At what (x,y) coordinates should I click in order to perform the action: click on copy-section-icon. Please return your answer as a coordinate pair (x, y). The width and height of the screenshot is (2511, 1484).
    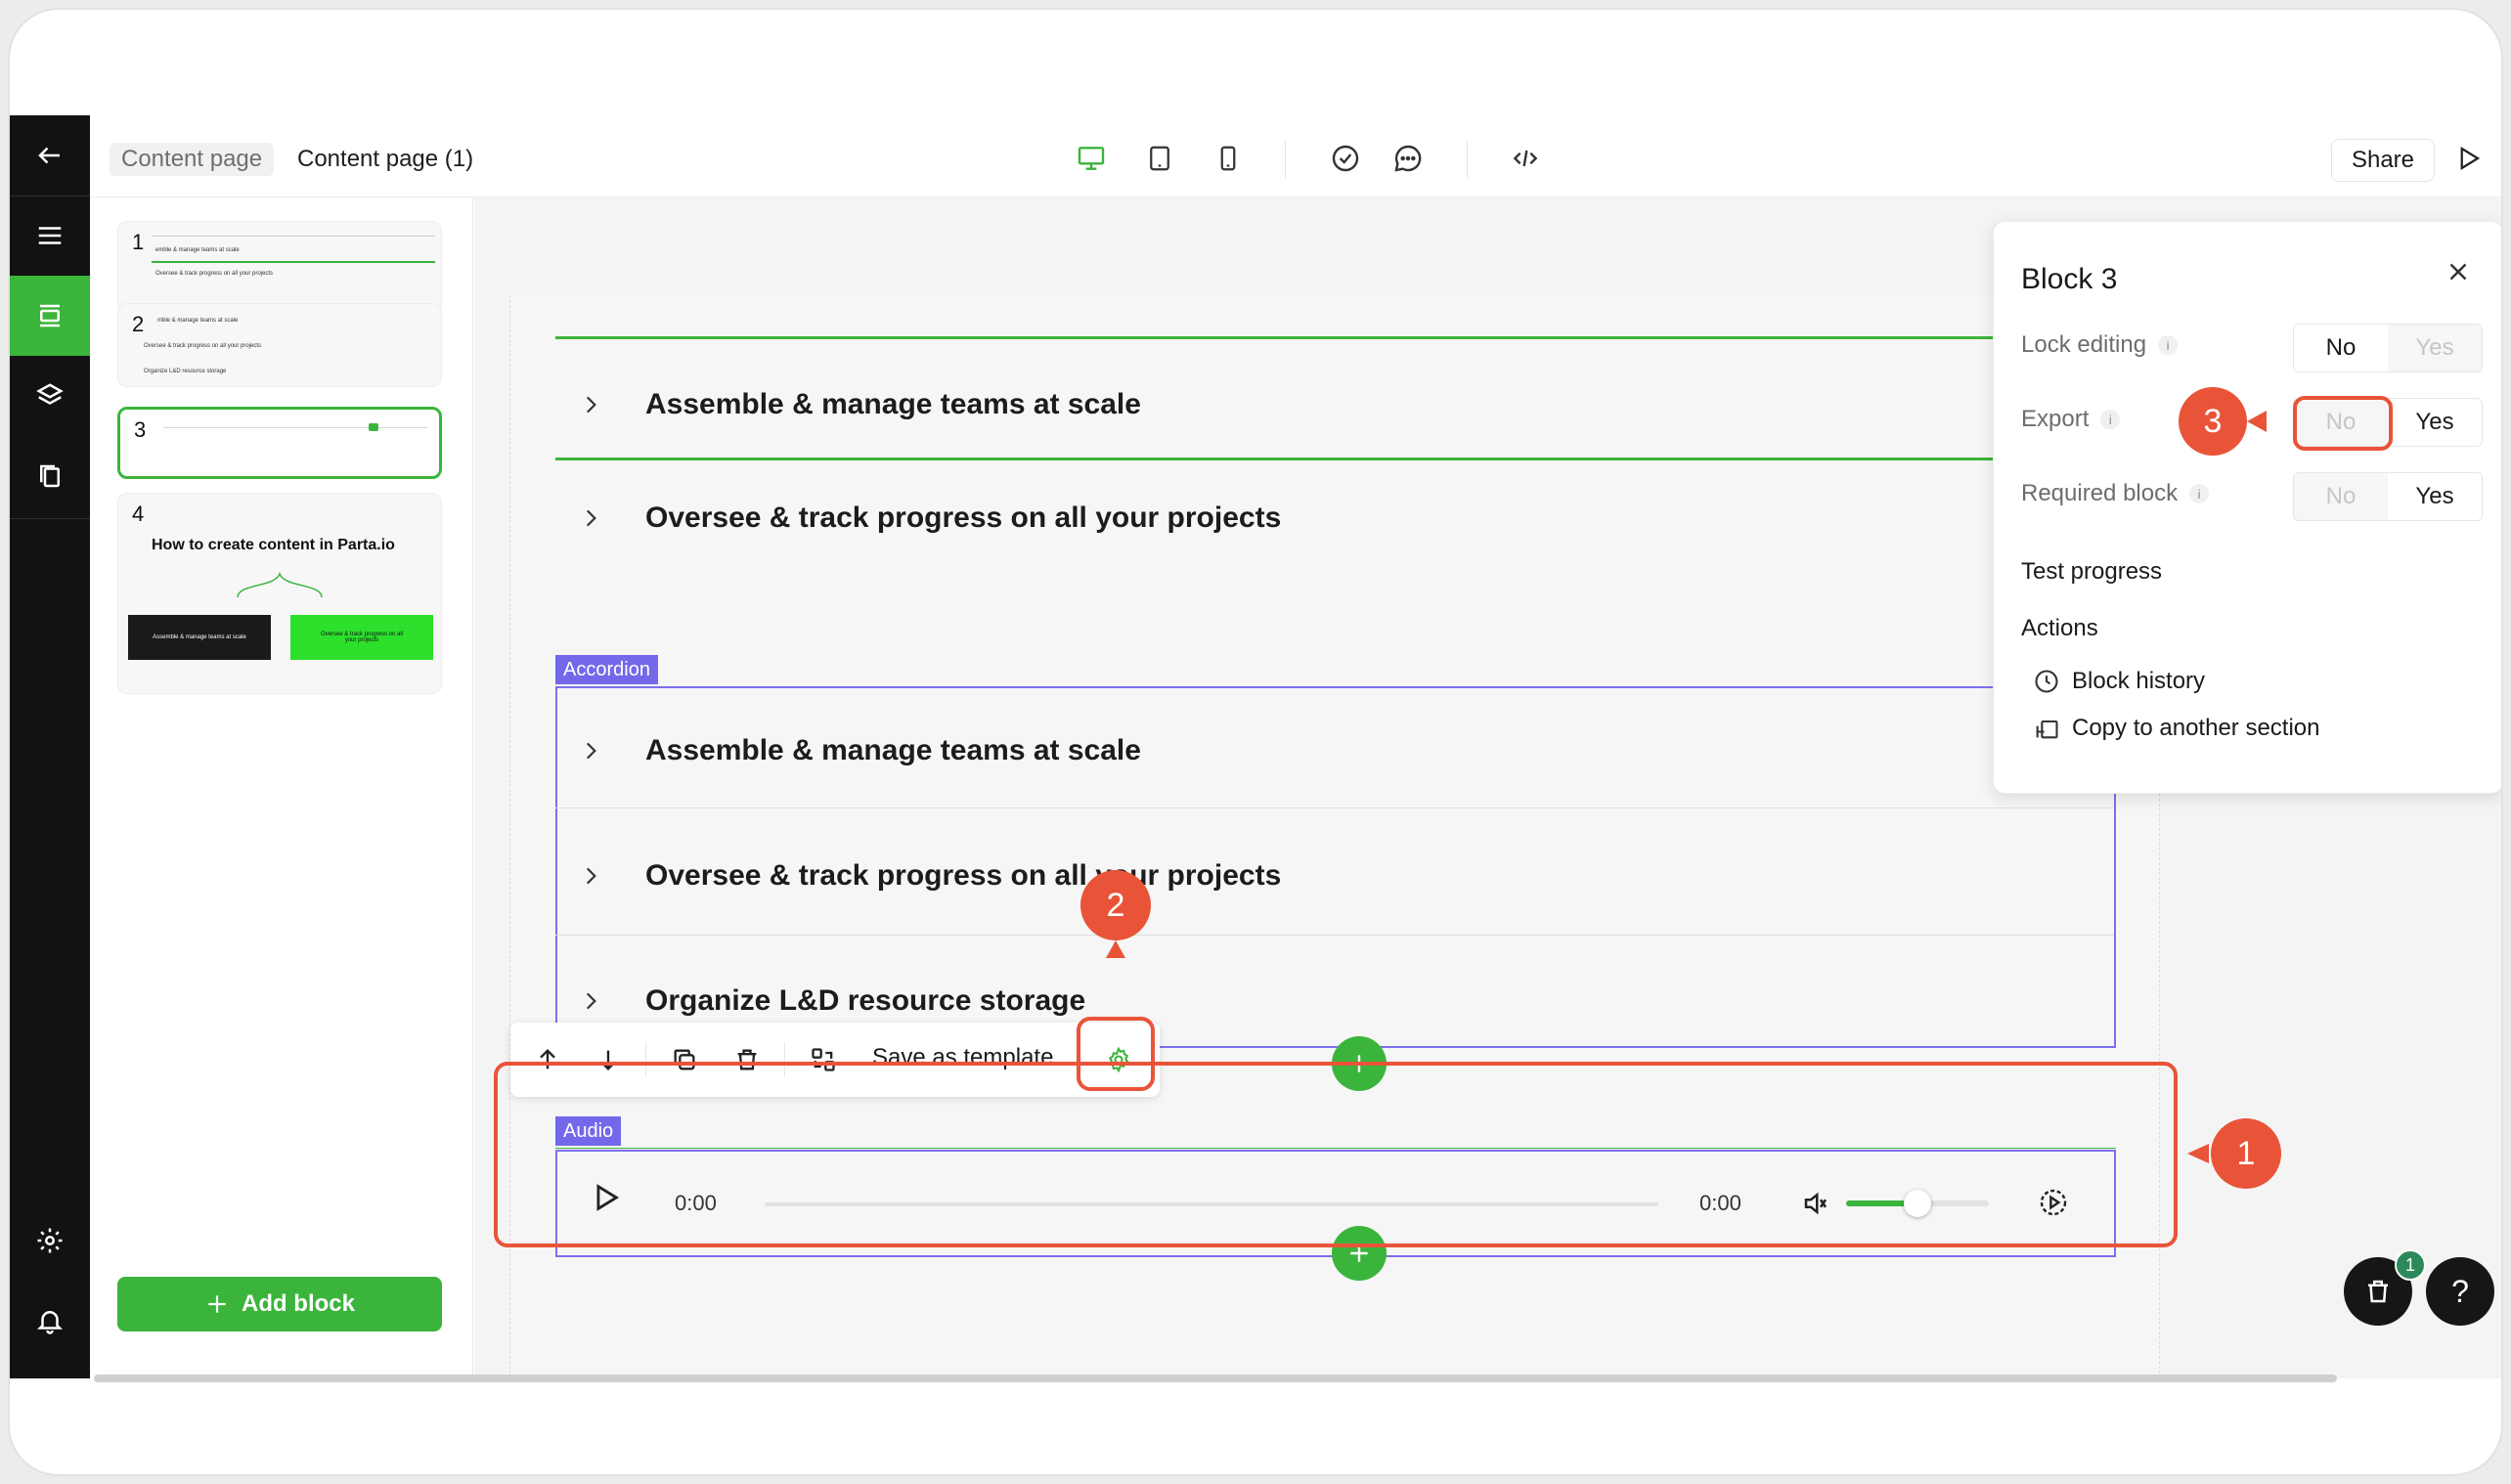
    Looking at the image, I should click on (2047, 729).